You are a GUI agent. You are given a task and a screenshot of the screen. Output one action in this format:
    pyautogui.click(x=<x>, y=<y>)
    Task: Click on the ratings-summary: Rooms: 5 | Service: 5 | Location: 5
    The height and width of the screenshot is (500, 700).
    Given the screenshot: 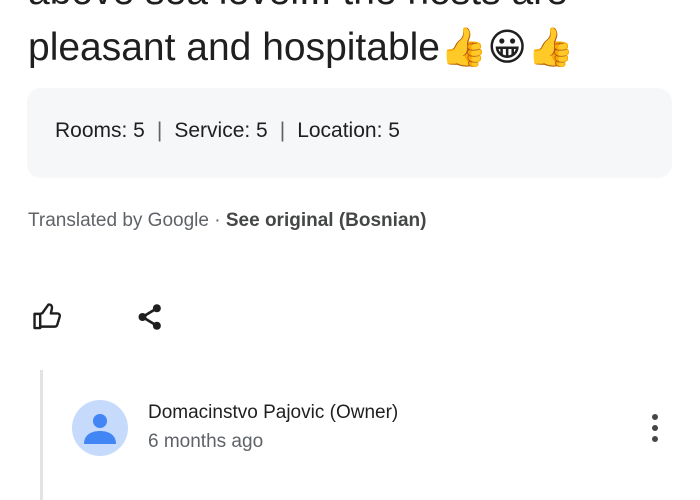 What is the action you would take?
    pyautogui.click(x=227, y=131)
    